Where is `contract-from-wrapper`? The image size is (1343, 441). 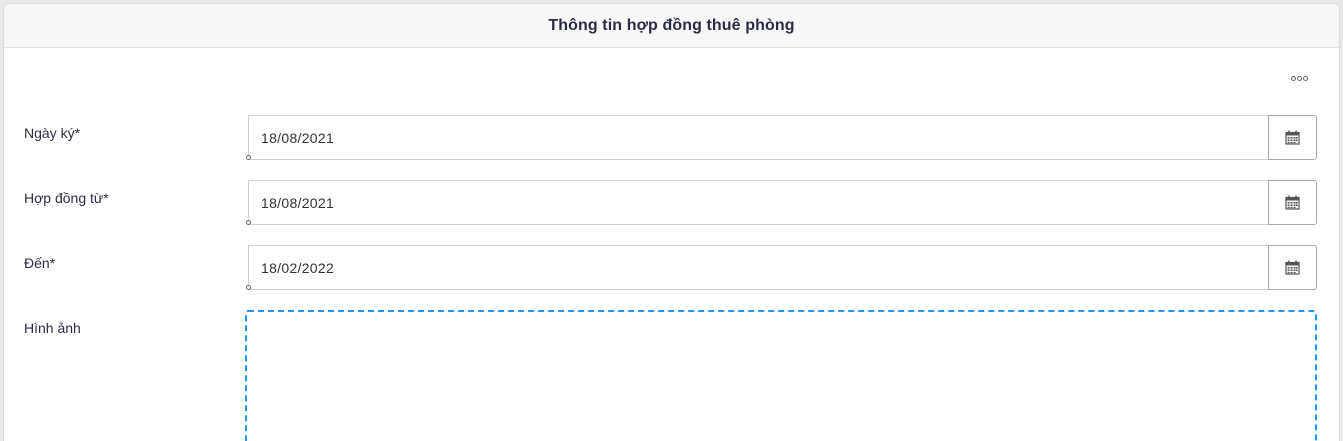
contract-from-wrapper is located at coordinates (757, 202).